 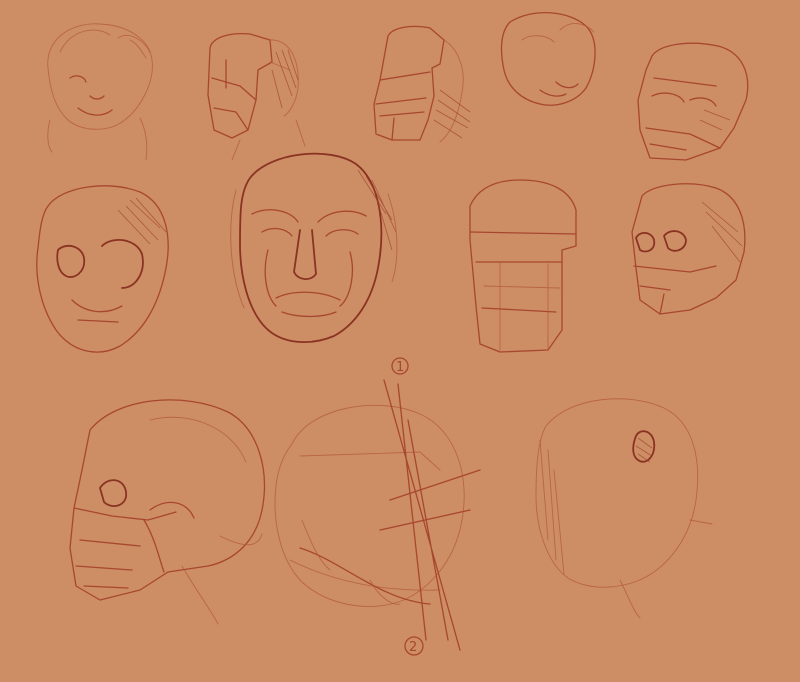 What do you see at coordinates (102, 269) in the screenshot?
I see `sketch-skull-front-left` at bounding box center [102, 269].